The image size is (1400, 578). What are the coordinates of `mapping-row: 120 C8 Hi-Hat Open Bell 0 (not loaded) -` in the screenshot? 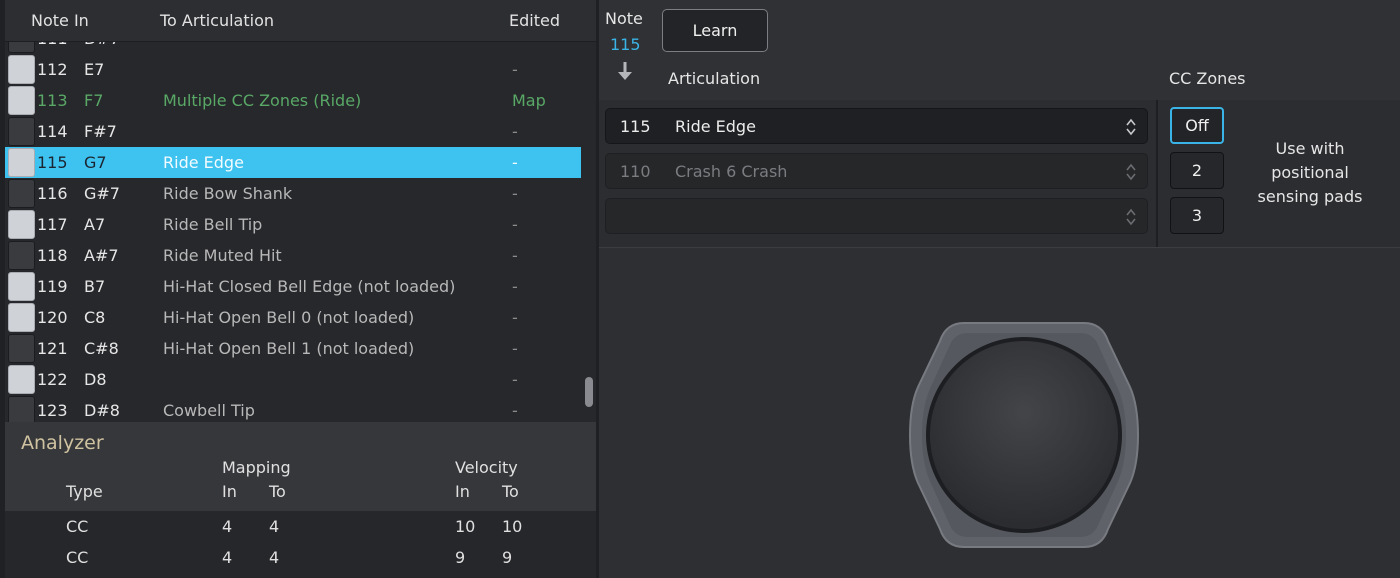 It's located at (293, 317).